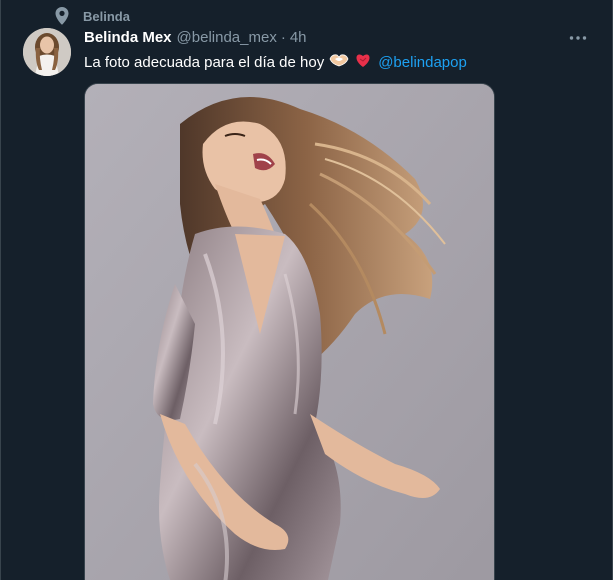 This screenshot has height=580, width=613. I want to click on avatar-image, so click(47, 52).